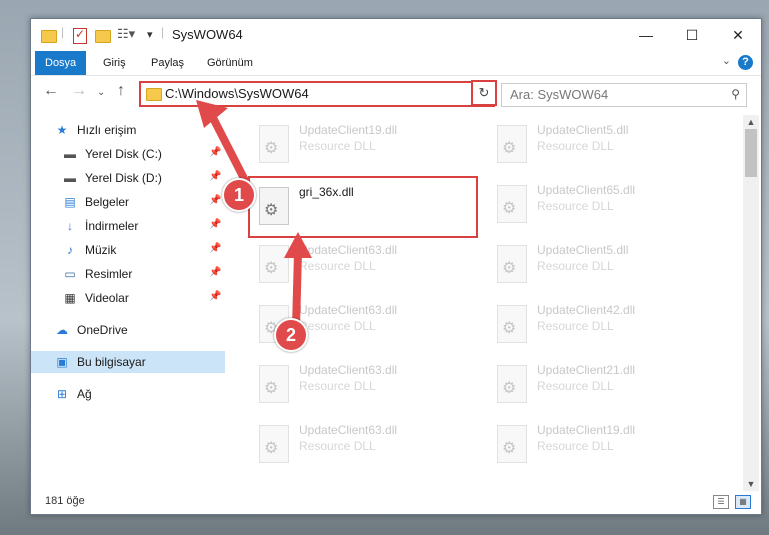 Image resolution: width=769 pixels, height=535 pixels. Describe the element at coordinates (291, 335) in the screenshot. I see `step-marker-2: 2` at that location.